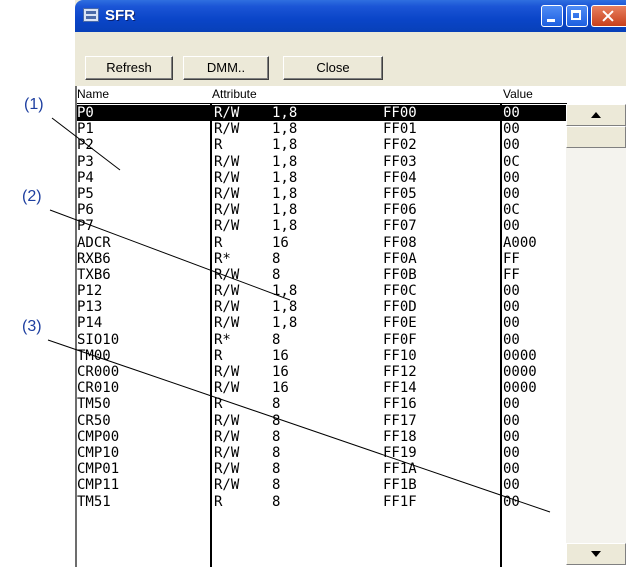 This screenshot has height=567, width=626. What do you see at coordinates (120, 15) in the screenshot?
I see `window-title: SFR` at bounding box center [120, 15].